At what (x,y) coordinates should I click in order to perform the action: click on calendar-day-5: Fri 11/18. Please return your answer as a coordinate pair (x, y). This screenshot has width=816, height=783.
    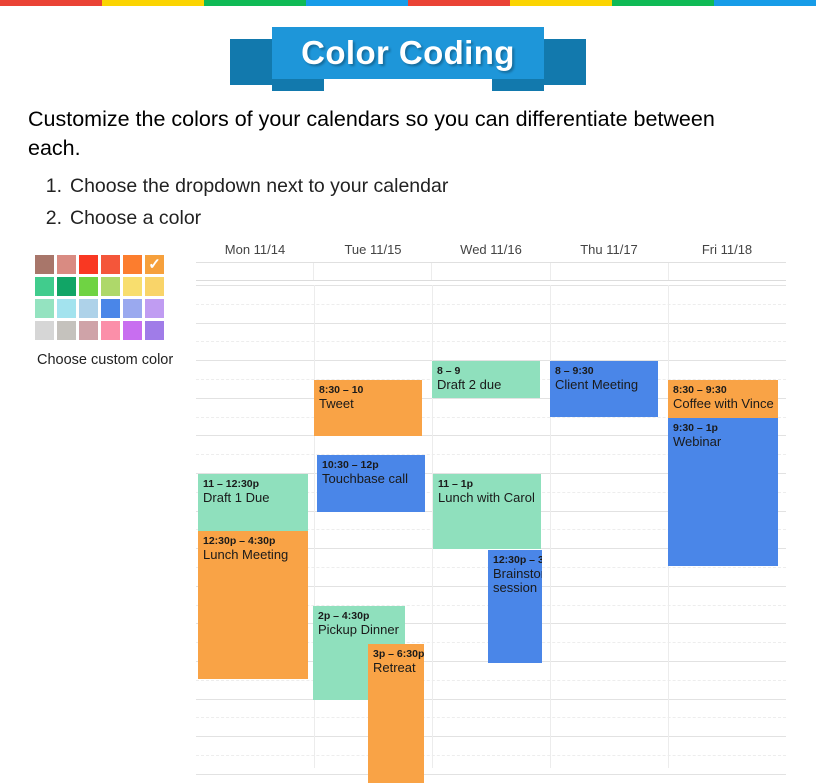
    Looking at the image, I should click on (727, 249).